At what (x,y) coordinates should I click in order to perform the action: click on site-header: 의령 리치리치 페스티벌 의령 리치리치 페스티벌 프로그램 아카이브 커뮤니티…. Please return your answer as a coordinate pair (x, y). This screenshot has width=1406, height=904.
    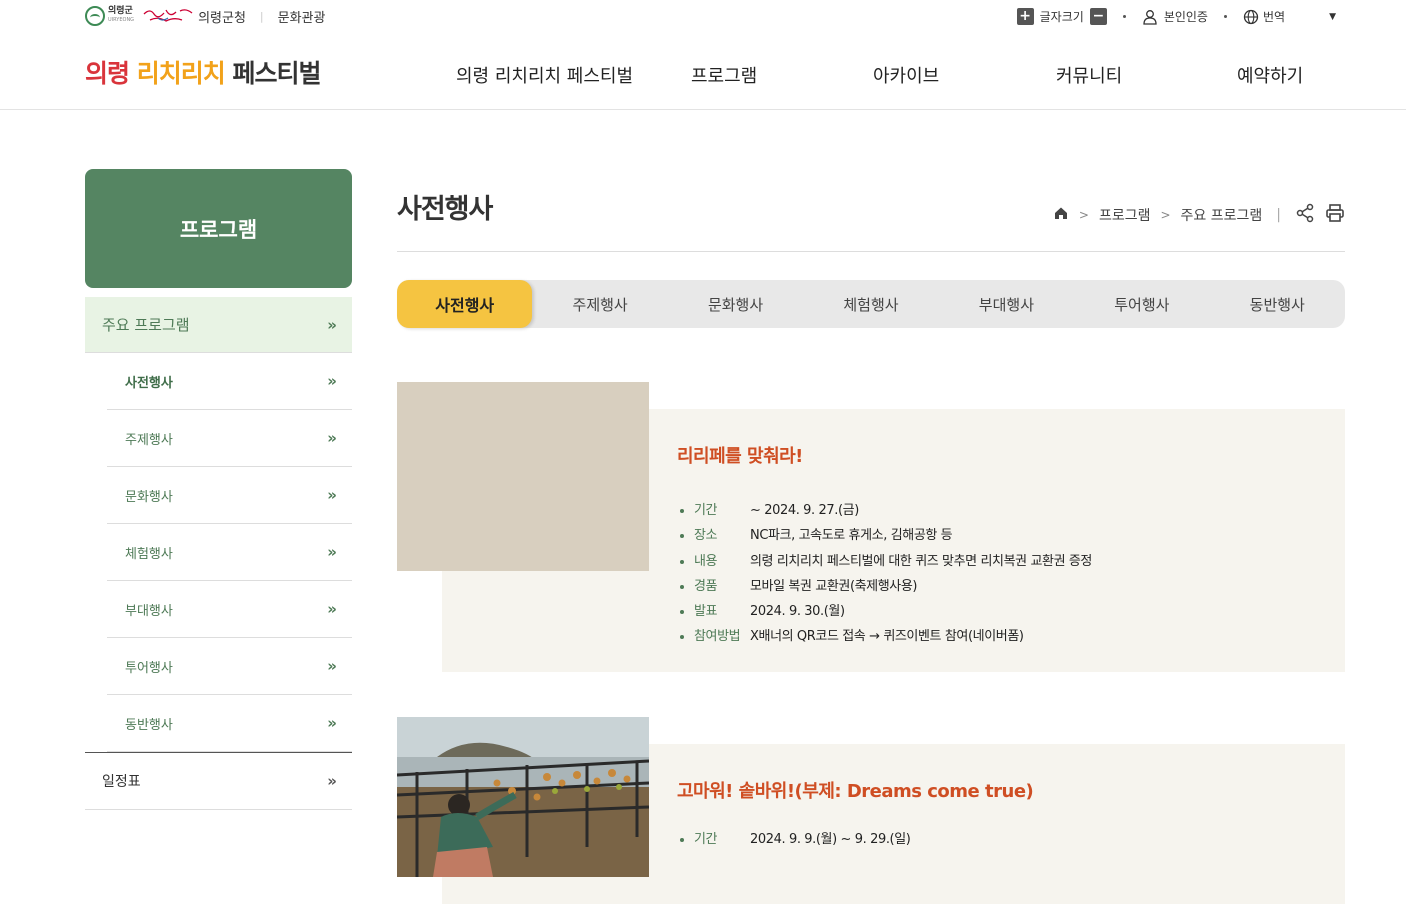
    Looking at the image, I should click on (703, 72).